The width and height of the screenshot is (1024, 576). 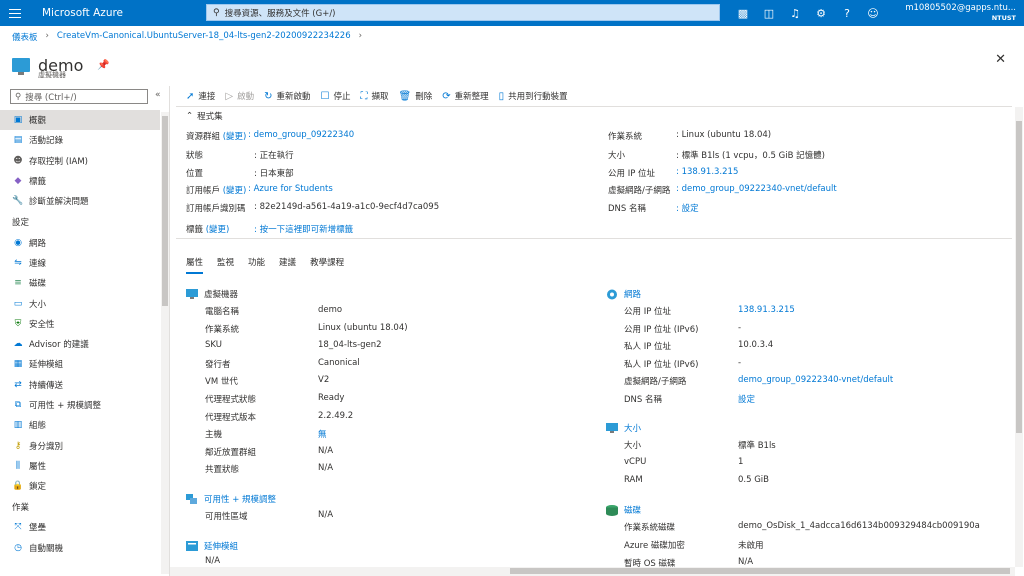 What do you see at coordinates (538, 97) in the screenshot?
I see `share-mobile-label: 共用到行動裝置` at bounding box center [538, 97].